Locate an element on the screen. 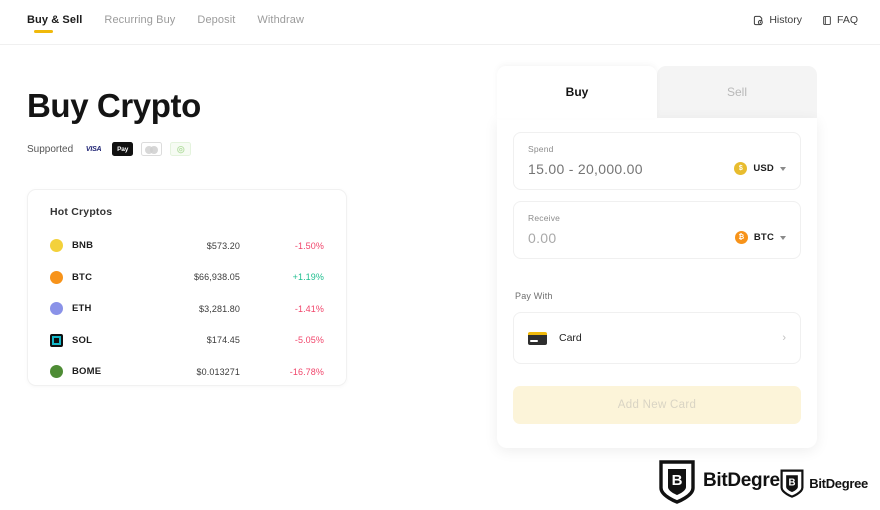  payment-method-icons: VISA Pay ◎ is located at coordinates (137, 149).